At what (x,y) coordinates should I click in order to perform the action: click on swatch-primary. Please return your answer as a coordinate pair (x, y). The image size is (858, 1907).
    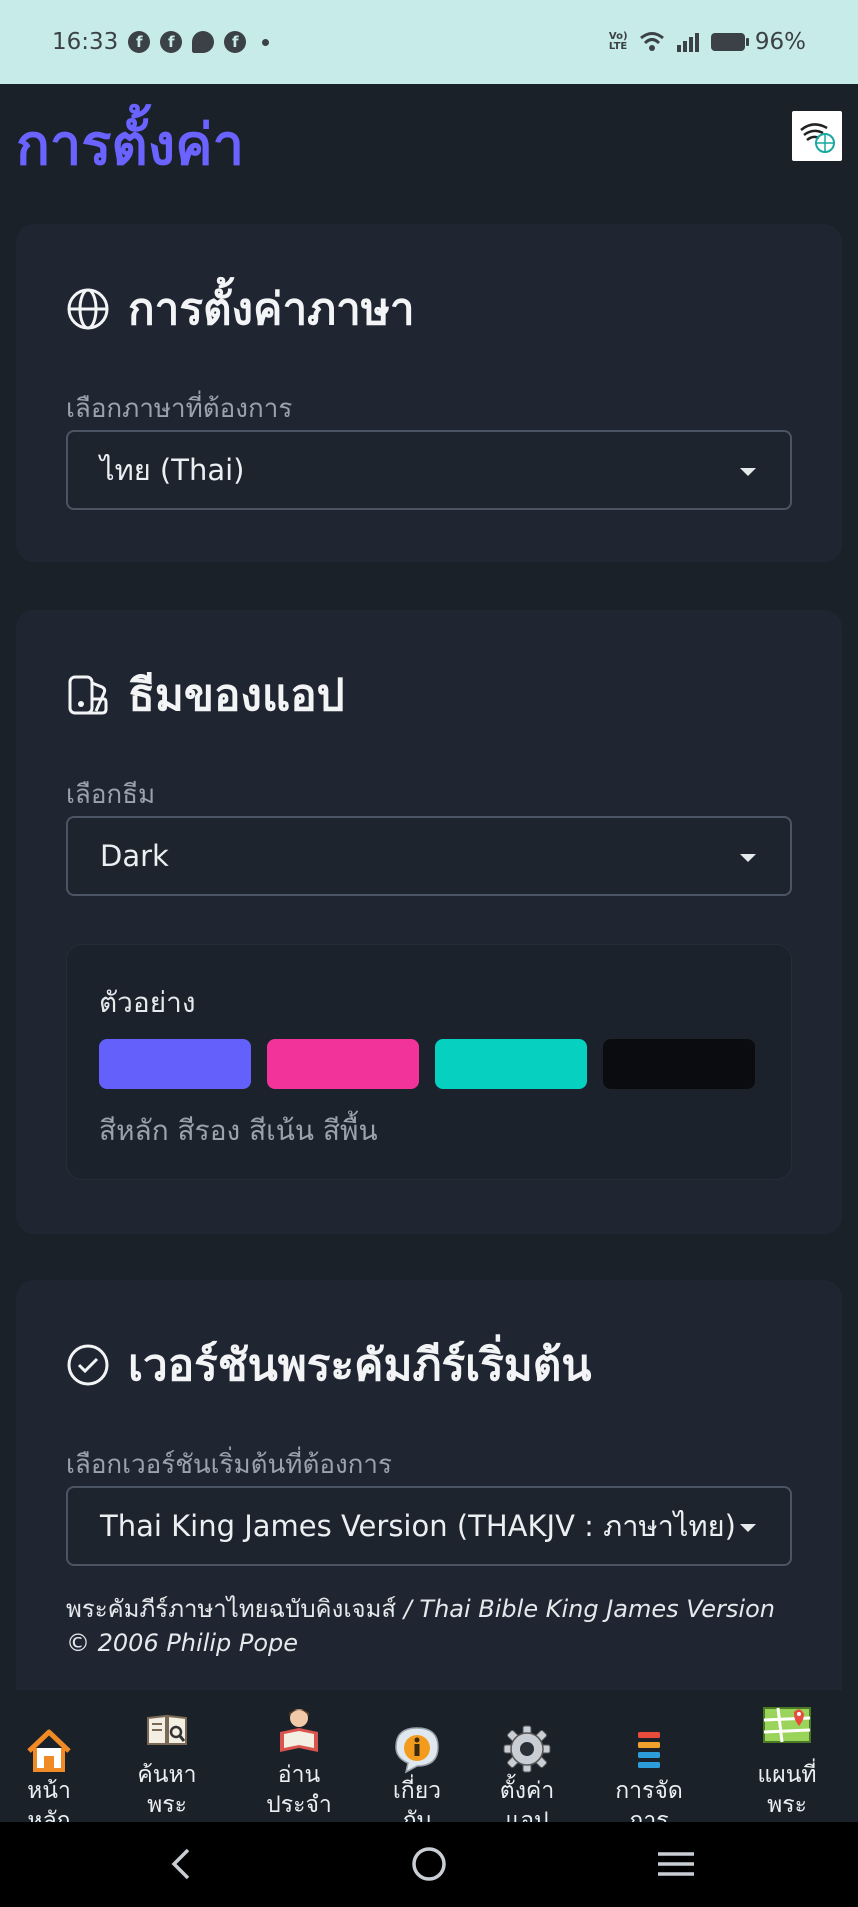
    Looking at the image, I should click on (175, 1064).